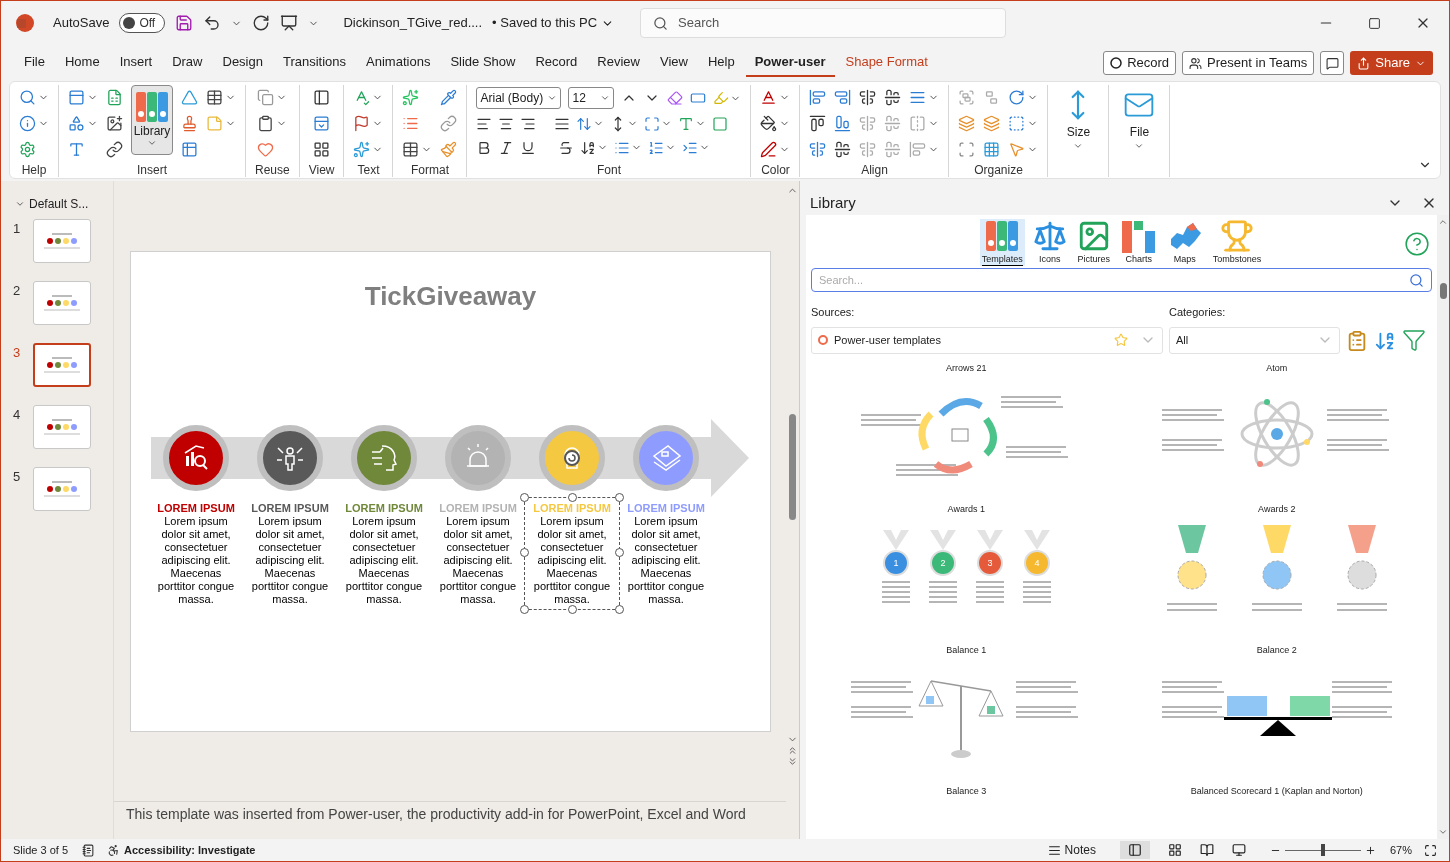 This screenshot has width=1450, height=862. I want to click on template-name: Awards 1, so click(966, 508).